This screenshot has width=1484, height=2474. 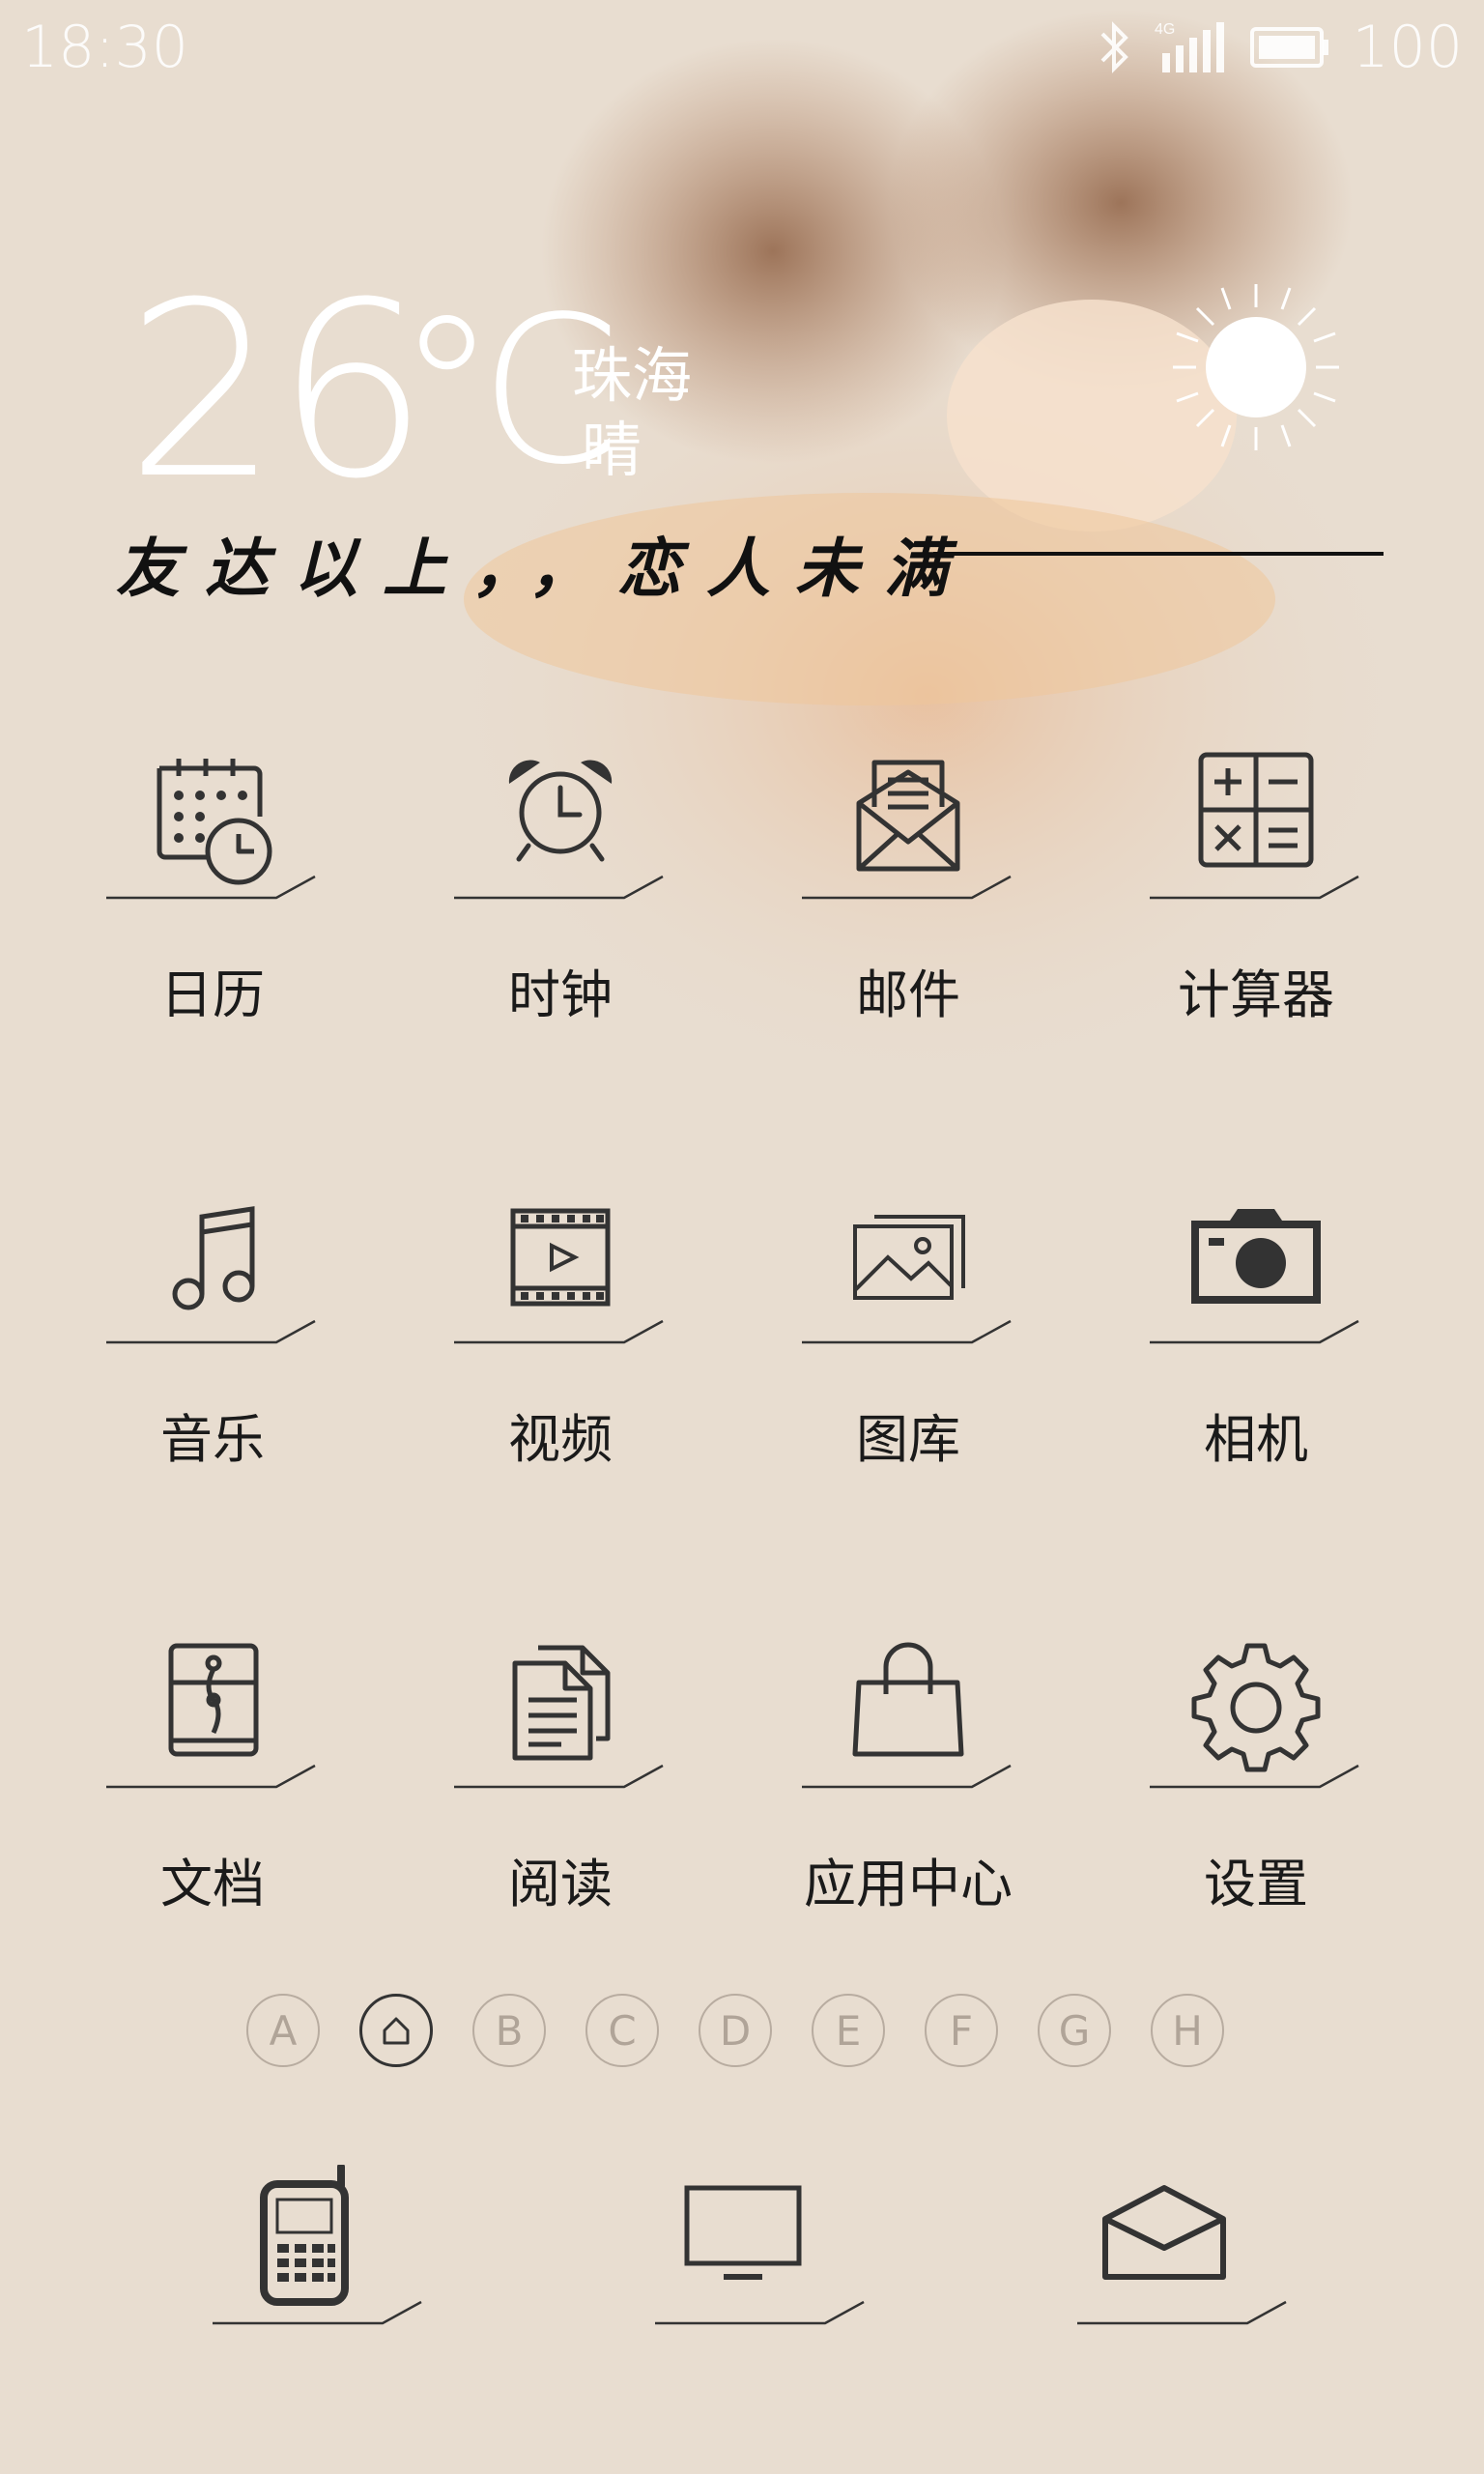 I want to click on battery-level: 100, so click(x=1407, y=48).